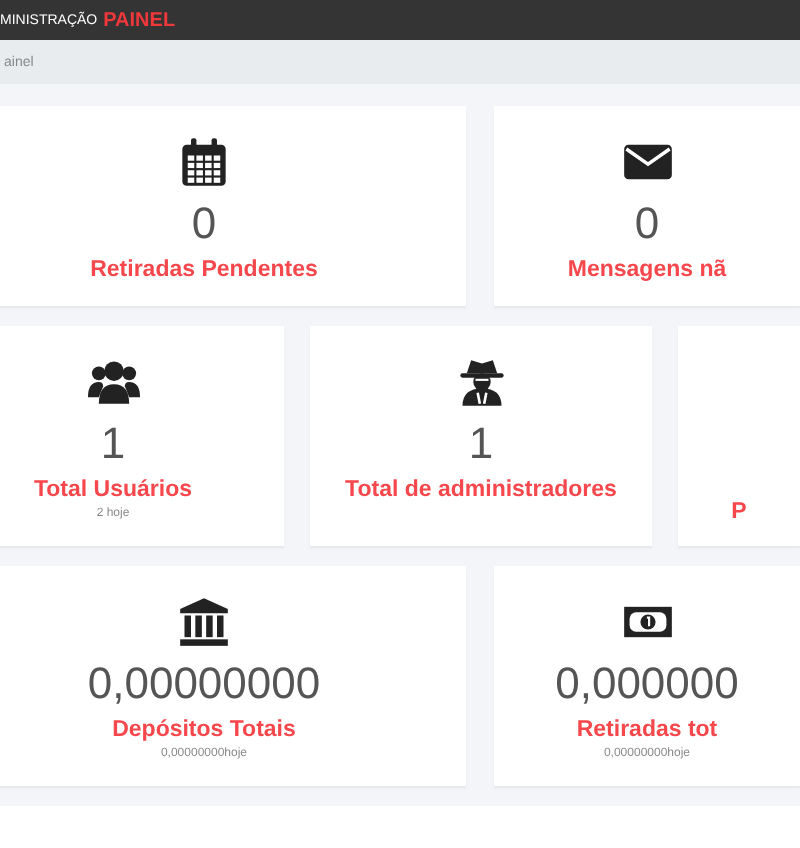 The image size is (800, 848). Describe the element at coordinates (204, 270) in the screenshot. I see `stat-label: Retiradas Pendentes` at that location.